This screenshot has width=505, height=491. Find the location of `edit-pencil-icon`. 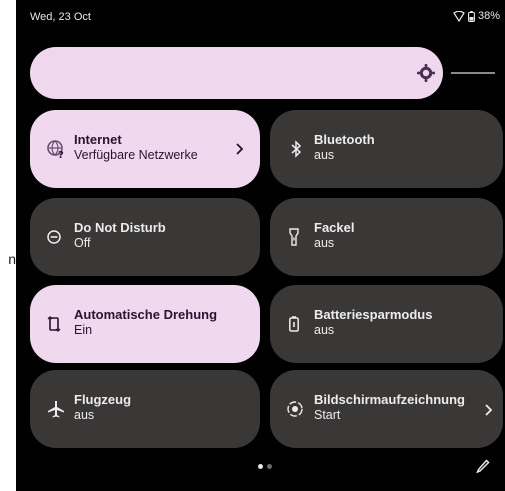

edit-pencil-icon is located at coordinates (483, 467).